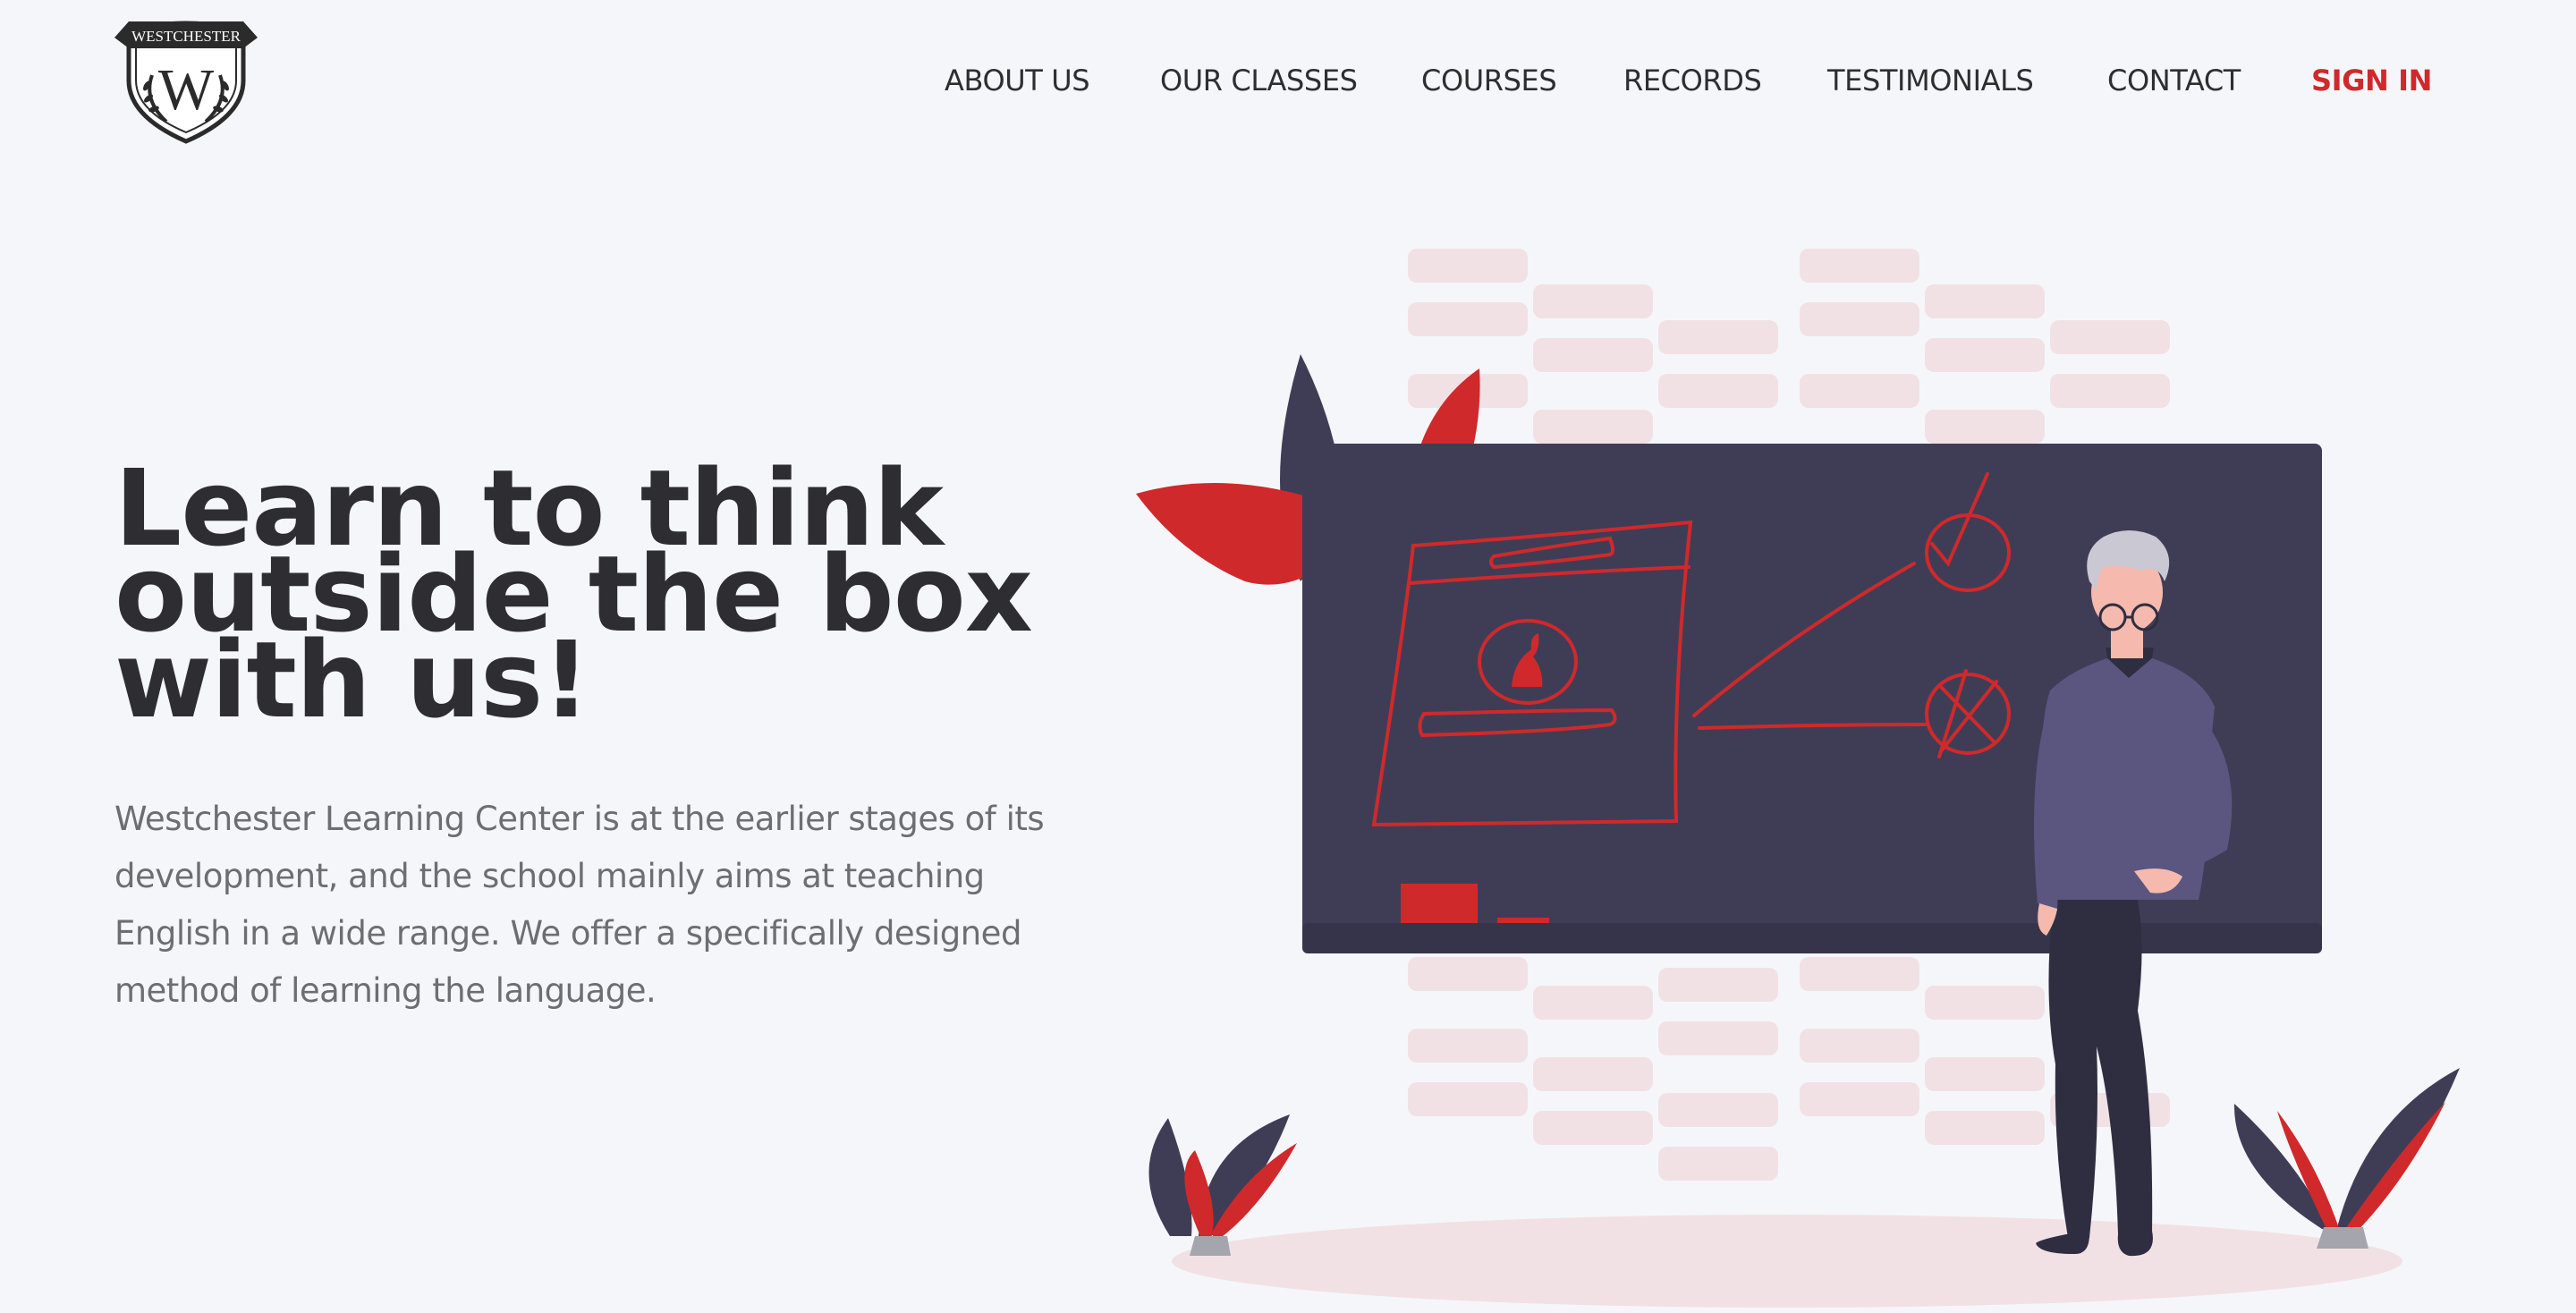 This screenshot has width=2576, height=1313. Describe the element at coordinates (1489, 80) in the screenshot. I see `nav-courses: COURSES` at that location.